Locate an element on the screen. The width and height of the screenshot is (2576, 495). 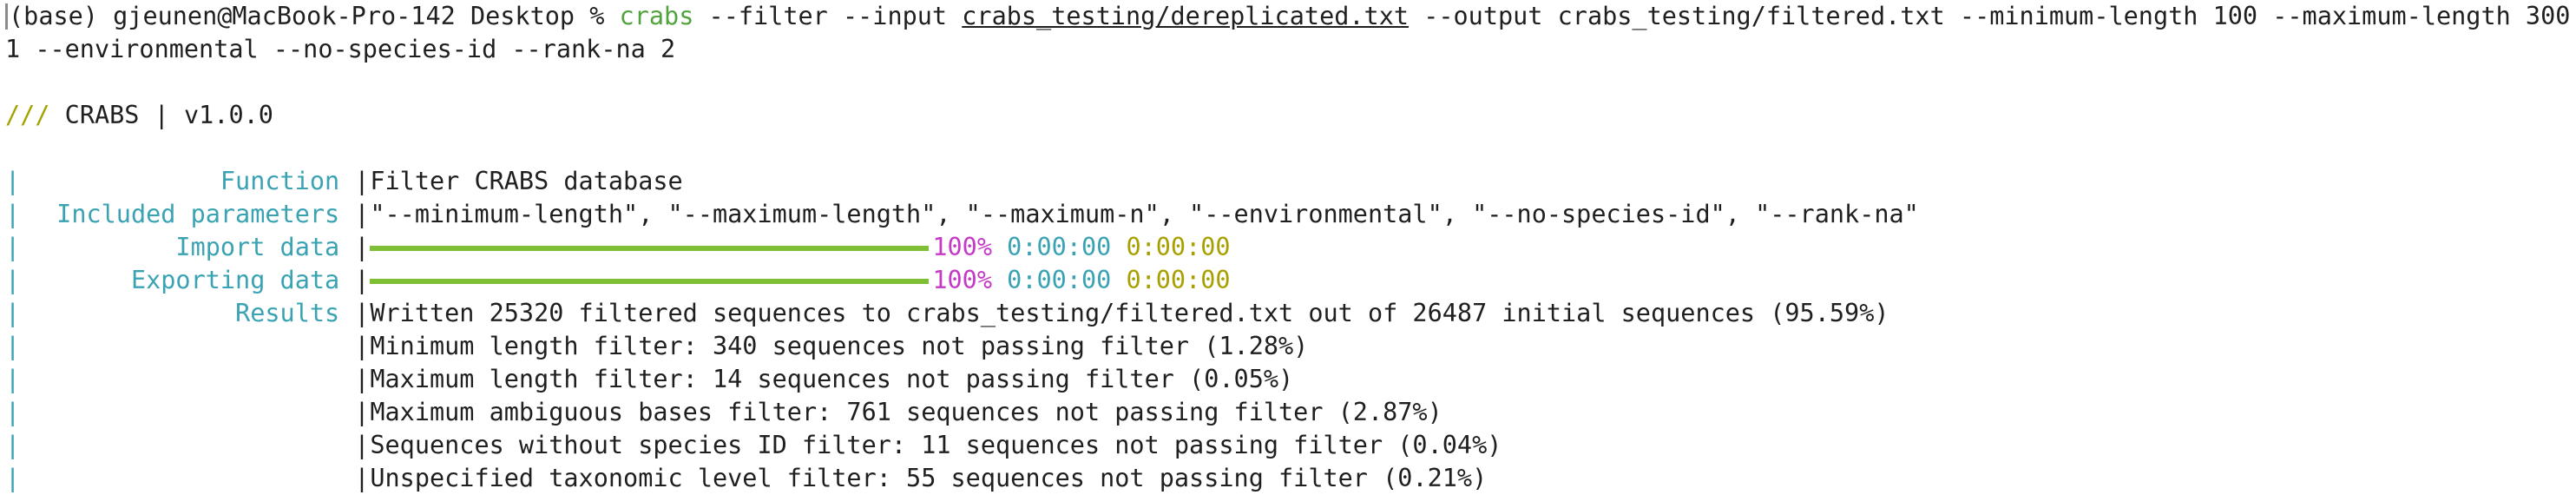
banner-version: v1.0.0 is located at coordinates (228, 115).